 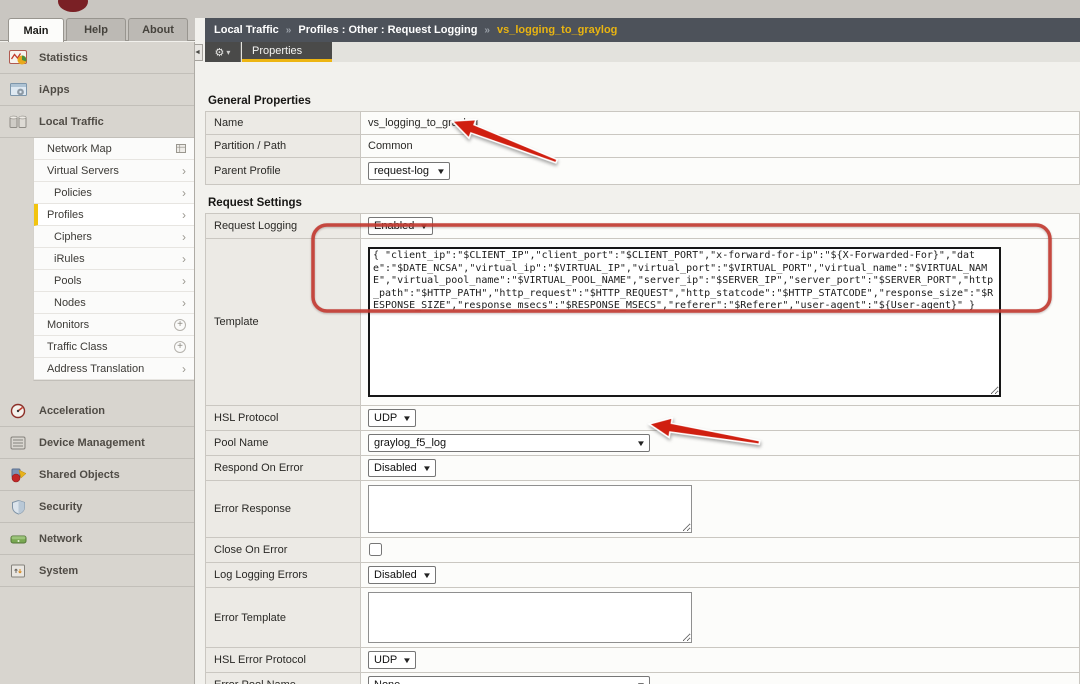 I want to click on template-label: Template, so click(x=283, y=322).